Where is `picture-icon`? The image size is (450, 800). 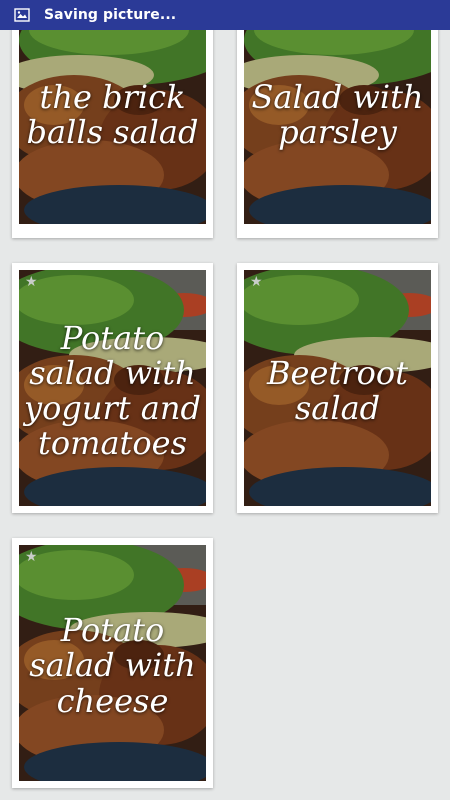
picture-icon is located at coordinates (22, 15).